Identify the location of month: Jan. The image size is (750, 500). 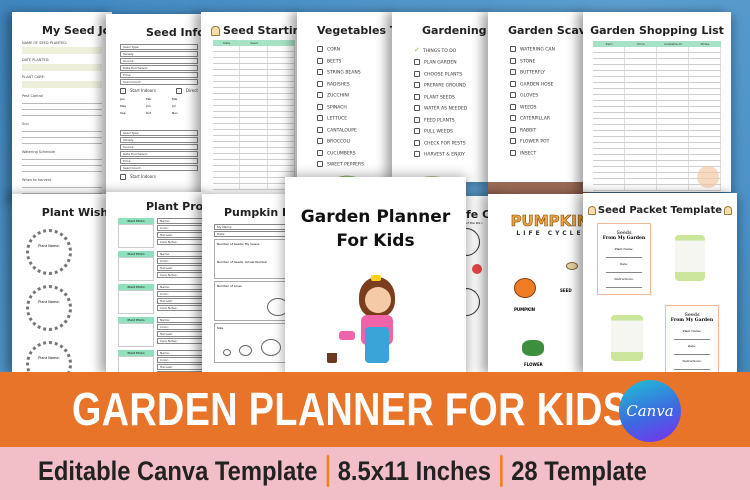
(122, 99).